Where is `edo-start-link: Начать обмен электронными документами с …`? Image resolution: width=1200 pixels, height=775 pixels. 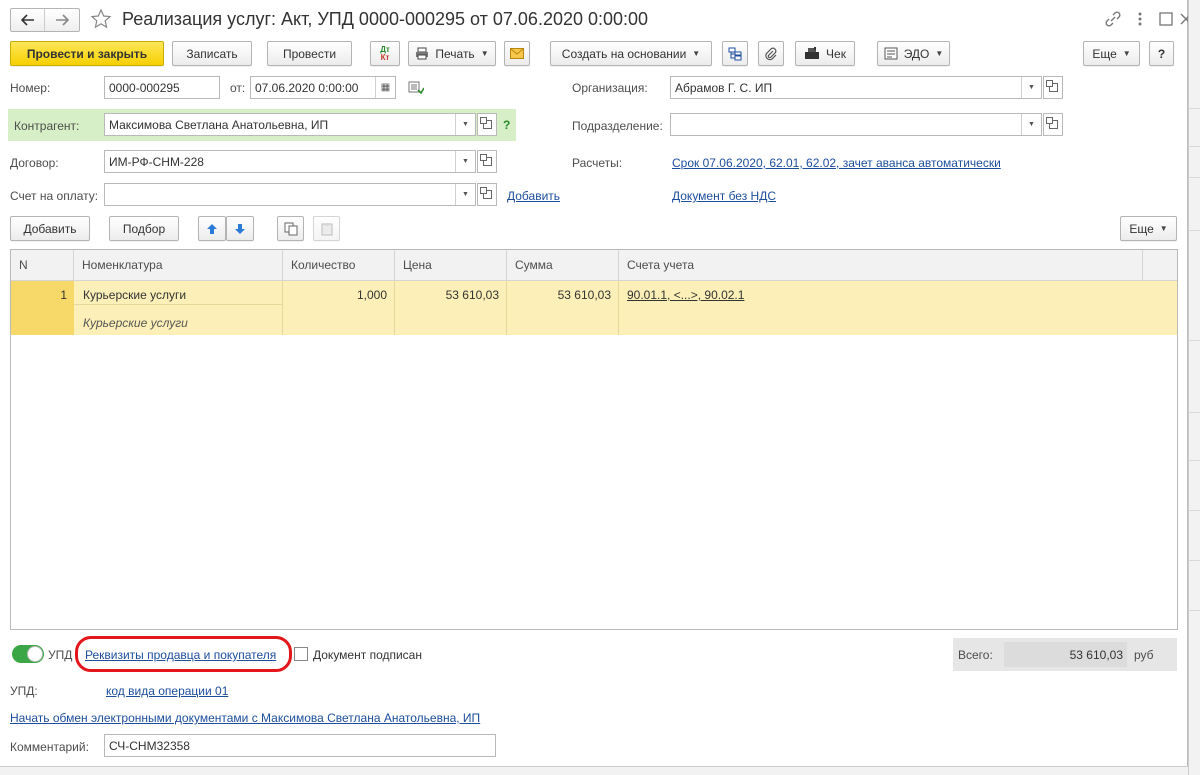
edo-start-link: Начать обмен электронными документами с … is located at coordinates (245, 718).